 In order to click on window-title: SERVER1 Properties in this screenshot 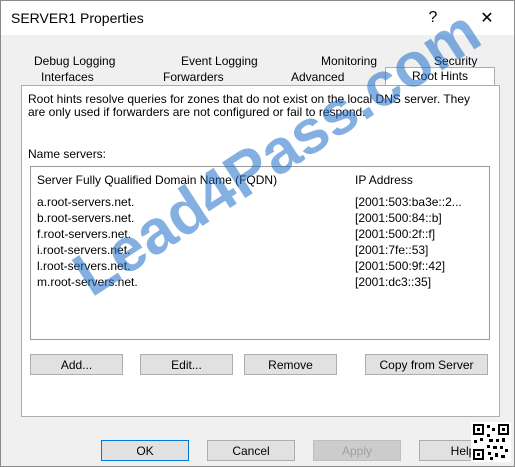, I will do `click(77, 18)`.